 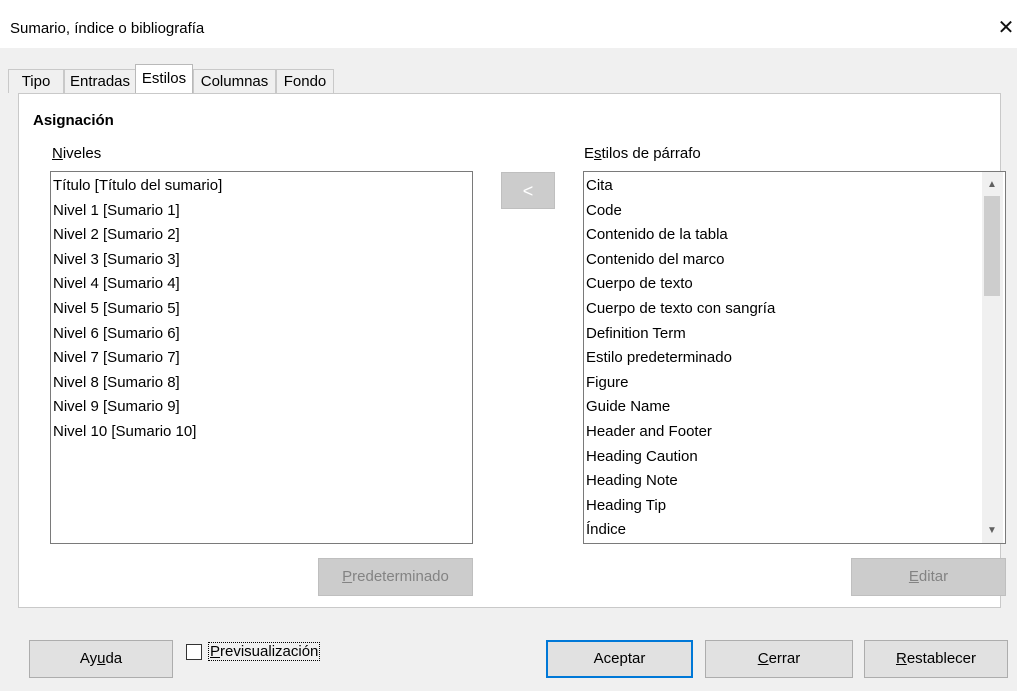 What do you see at coordinates (77, 153) in the screenshot?
I see `levels-label: Niveles` at bounding box center [77, 153].